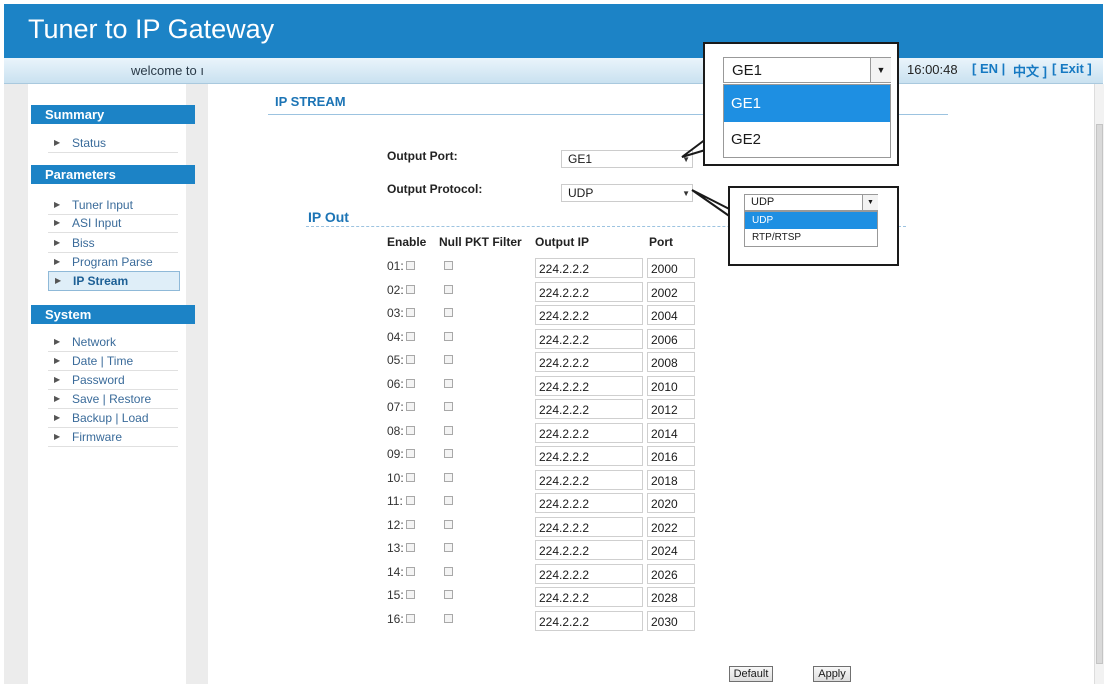 This screenshot has width=1107, height=688. Describe the element at coordinates (811, 202) in the screenshot. I see `protocol-dropdown-select: UDP ▼` at that location.